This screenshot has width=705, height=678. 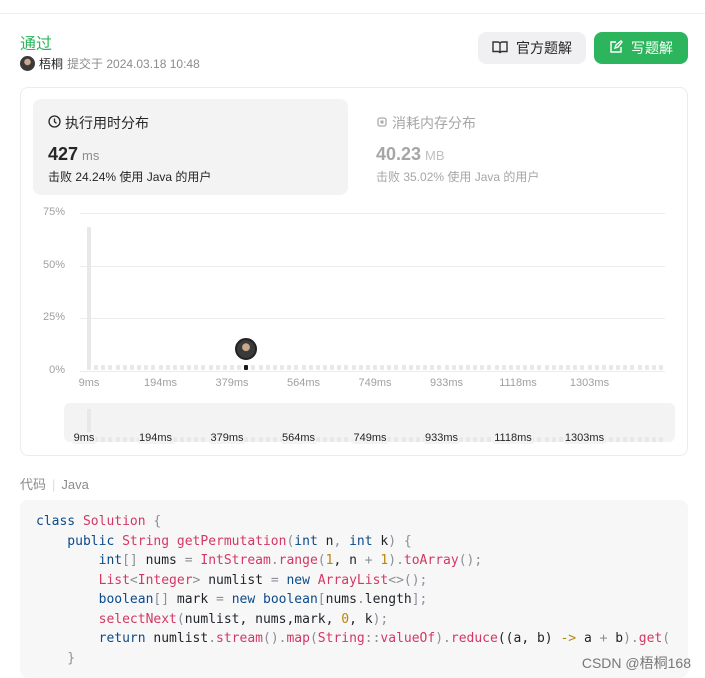 I want to click on code-token: length, so click(x=388, y=599).